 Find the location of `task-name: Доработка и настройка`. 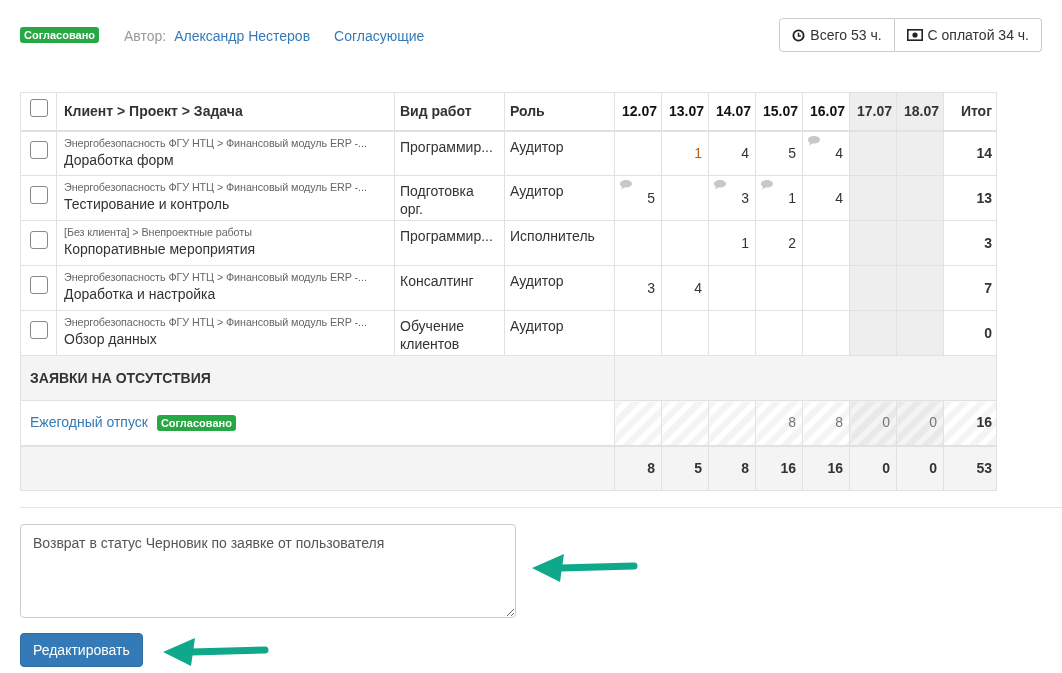

task-name: Доработка и настройка is located at coordinates (140, 294).